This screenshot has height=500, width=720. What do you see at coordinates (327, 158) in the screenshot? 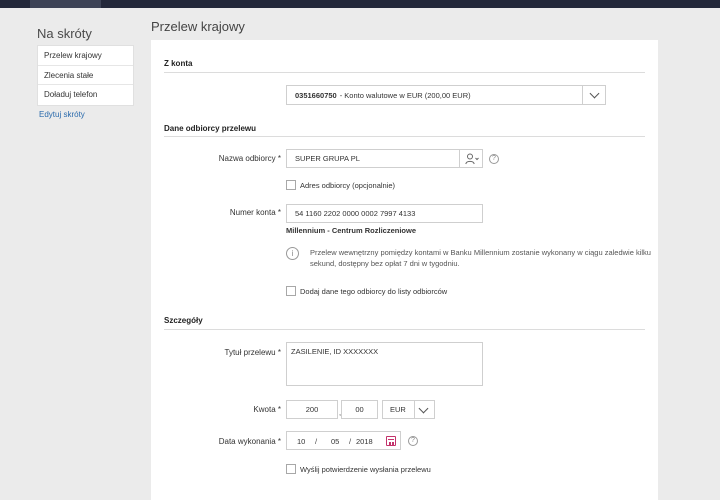
I see `recipient-name-value: SUPER GRUPA PL` at bounding box center [327, 158].